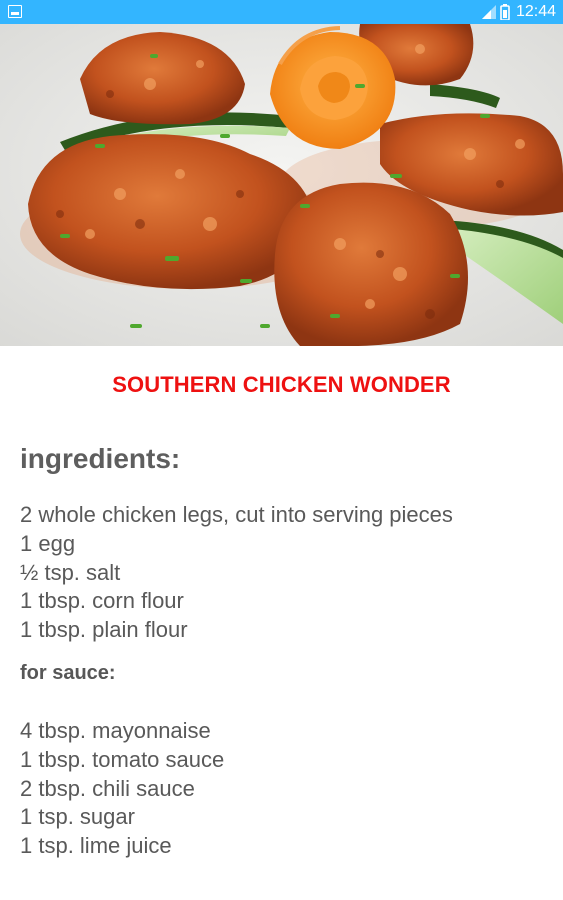  What do you see at coordinates (68, 672) in the screenshot?
I see `sauce-heading: for sauce:` at bounding box center [68, 672].